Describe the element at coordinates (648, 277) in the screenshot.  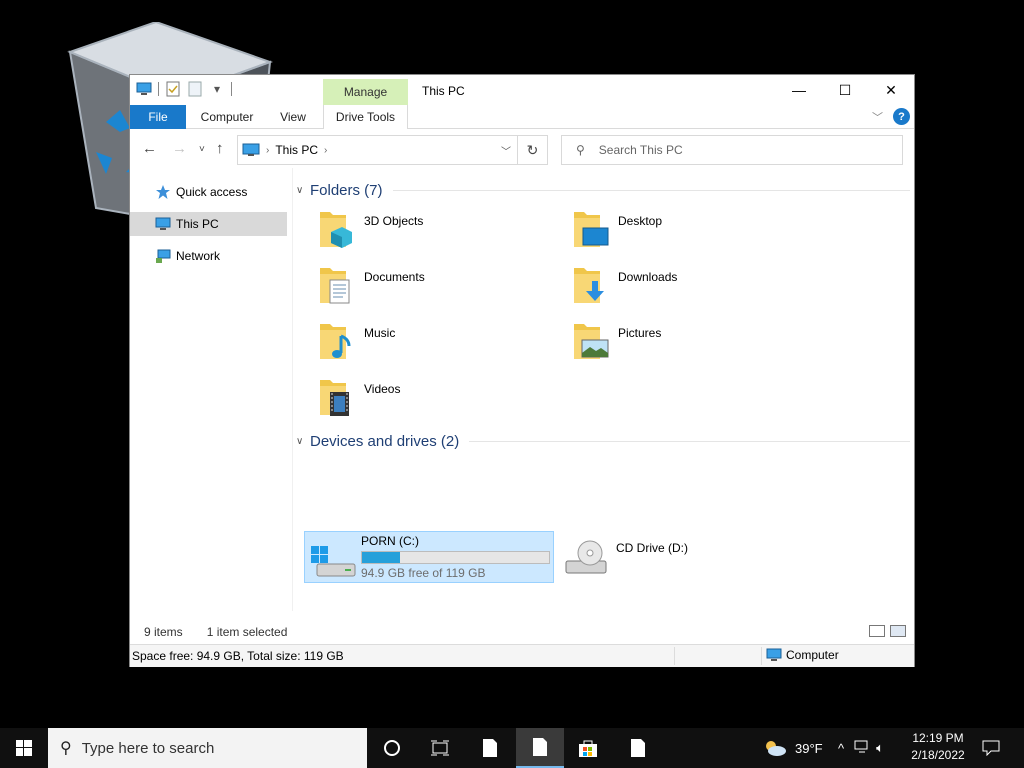
I see `folder-label: Downloads` at that location.